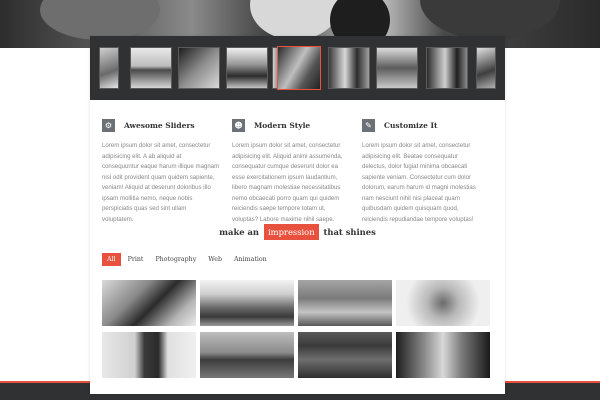 The image size is (600, 400). Describe the element at coordinates (159, 125) in the screenshot. I see `feature-title: Awesome Sliders` at that location.